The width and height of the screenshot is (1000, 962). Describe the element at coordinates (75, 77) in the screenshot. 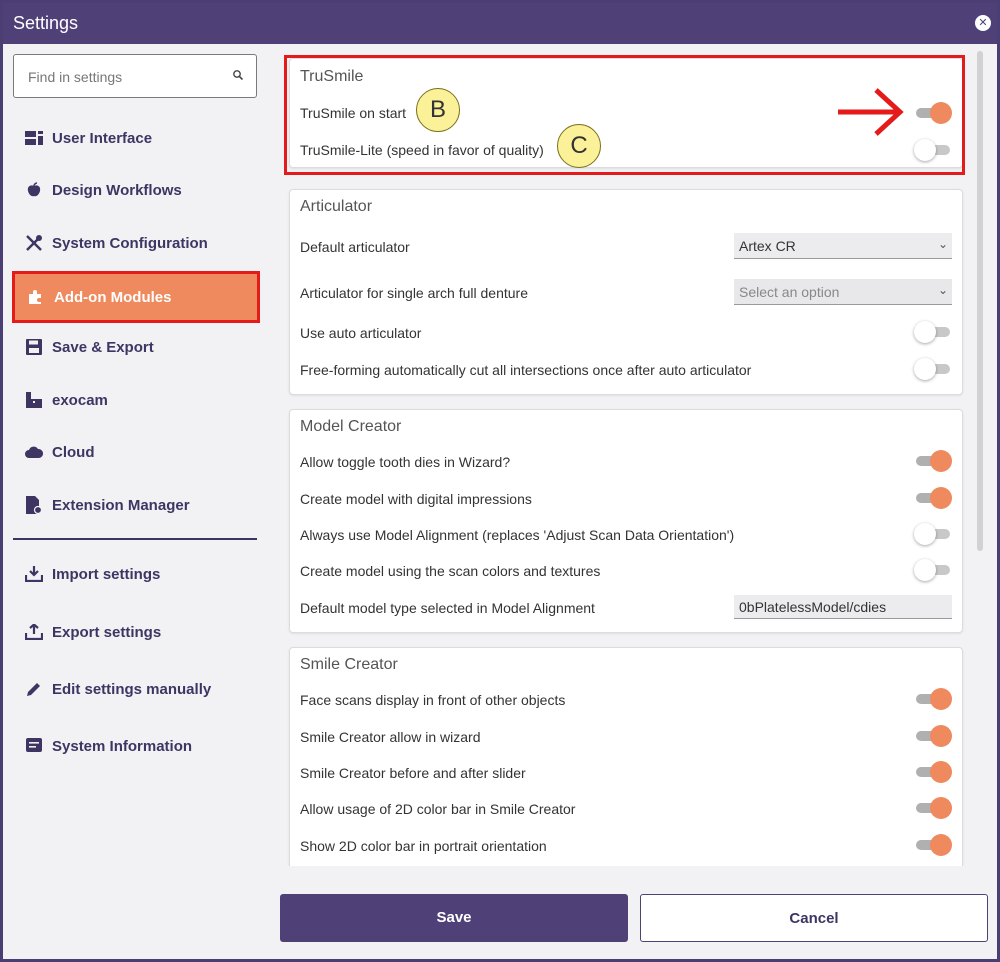

I see `search-placeholder: Find in settings` at that location.